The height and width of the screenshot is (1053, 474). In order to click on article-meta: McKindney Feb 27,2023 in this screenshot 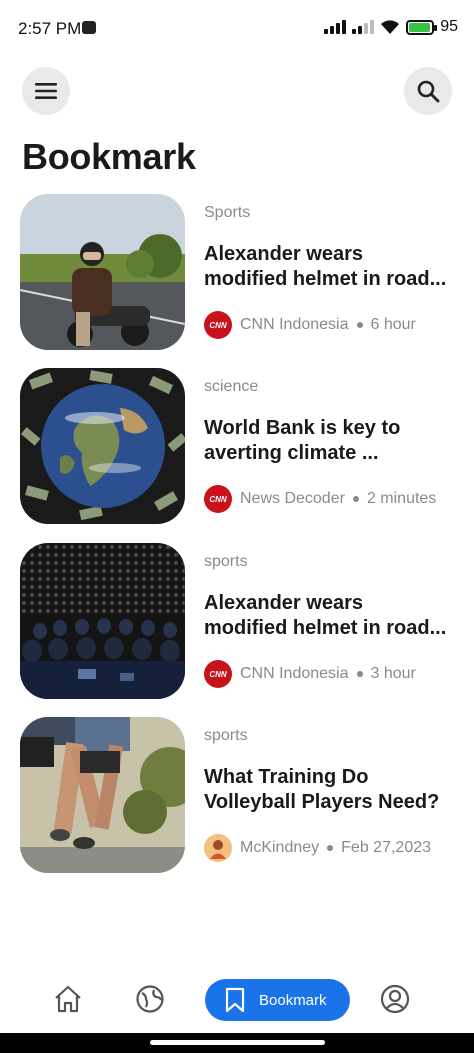, I will do `click(317, 848)`.